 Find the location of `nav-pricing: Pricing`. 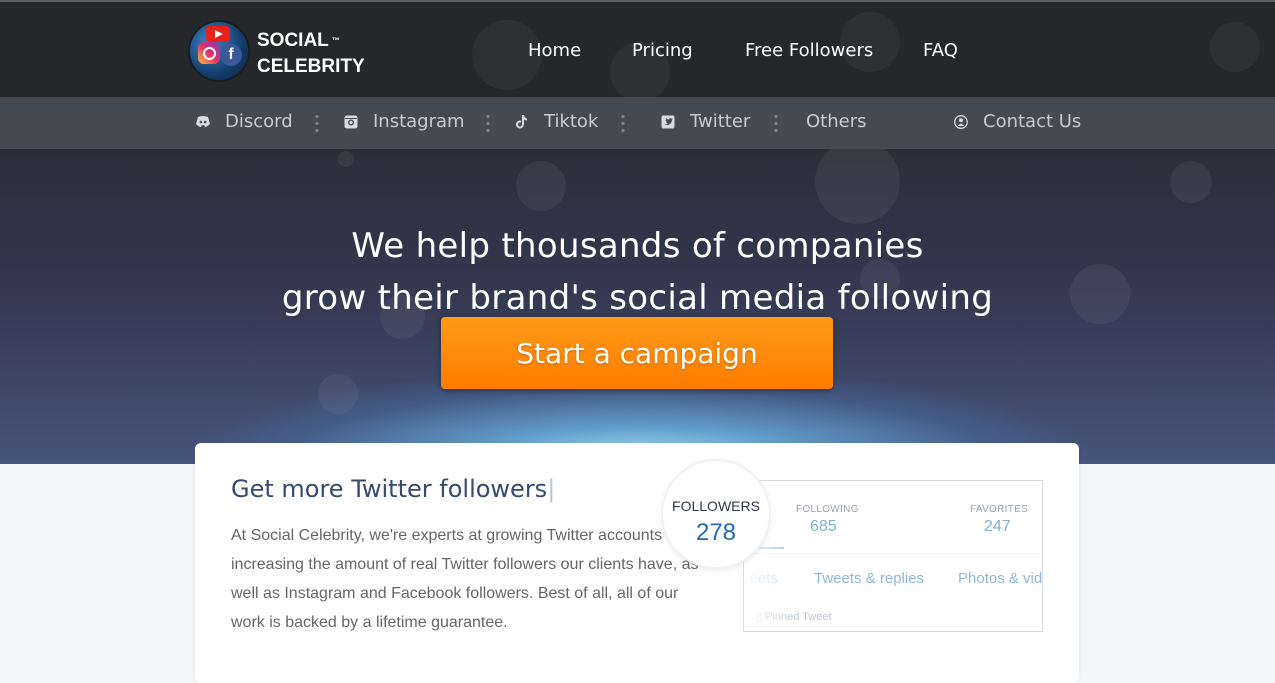

nav-pricing: Pricing is located at coordinates (662, 50).